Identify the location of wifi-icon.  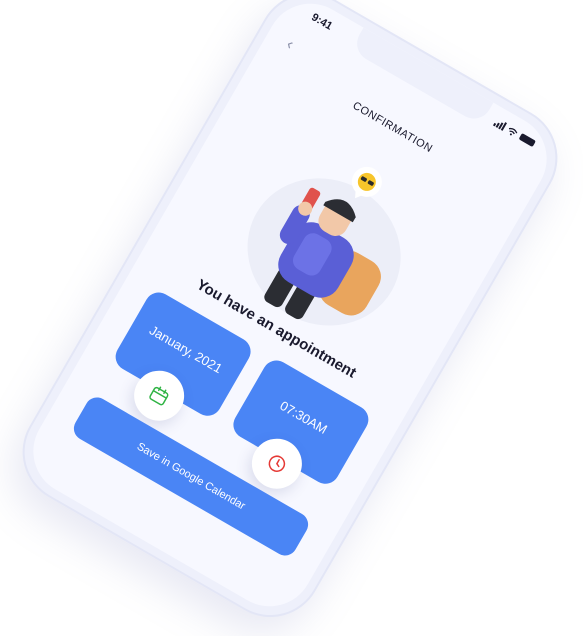
(513, 131).